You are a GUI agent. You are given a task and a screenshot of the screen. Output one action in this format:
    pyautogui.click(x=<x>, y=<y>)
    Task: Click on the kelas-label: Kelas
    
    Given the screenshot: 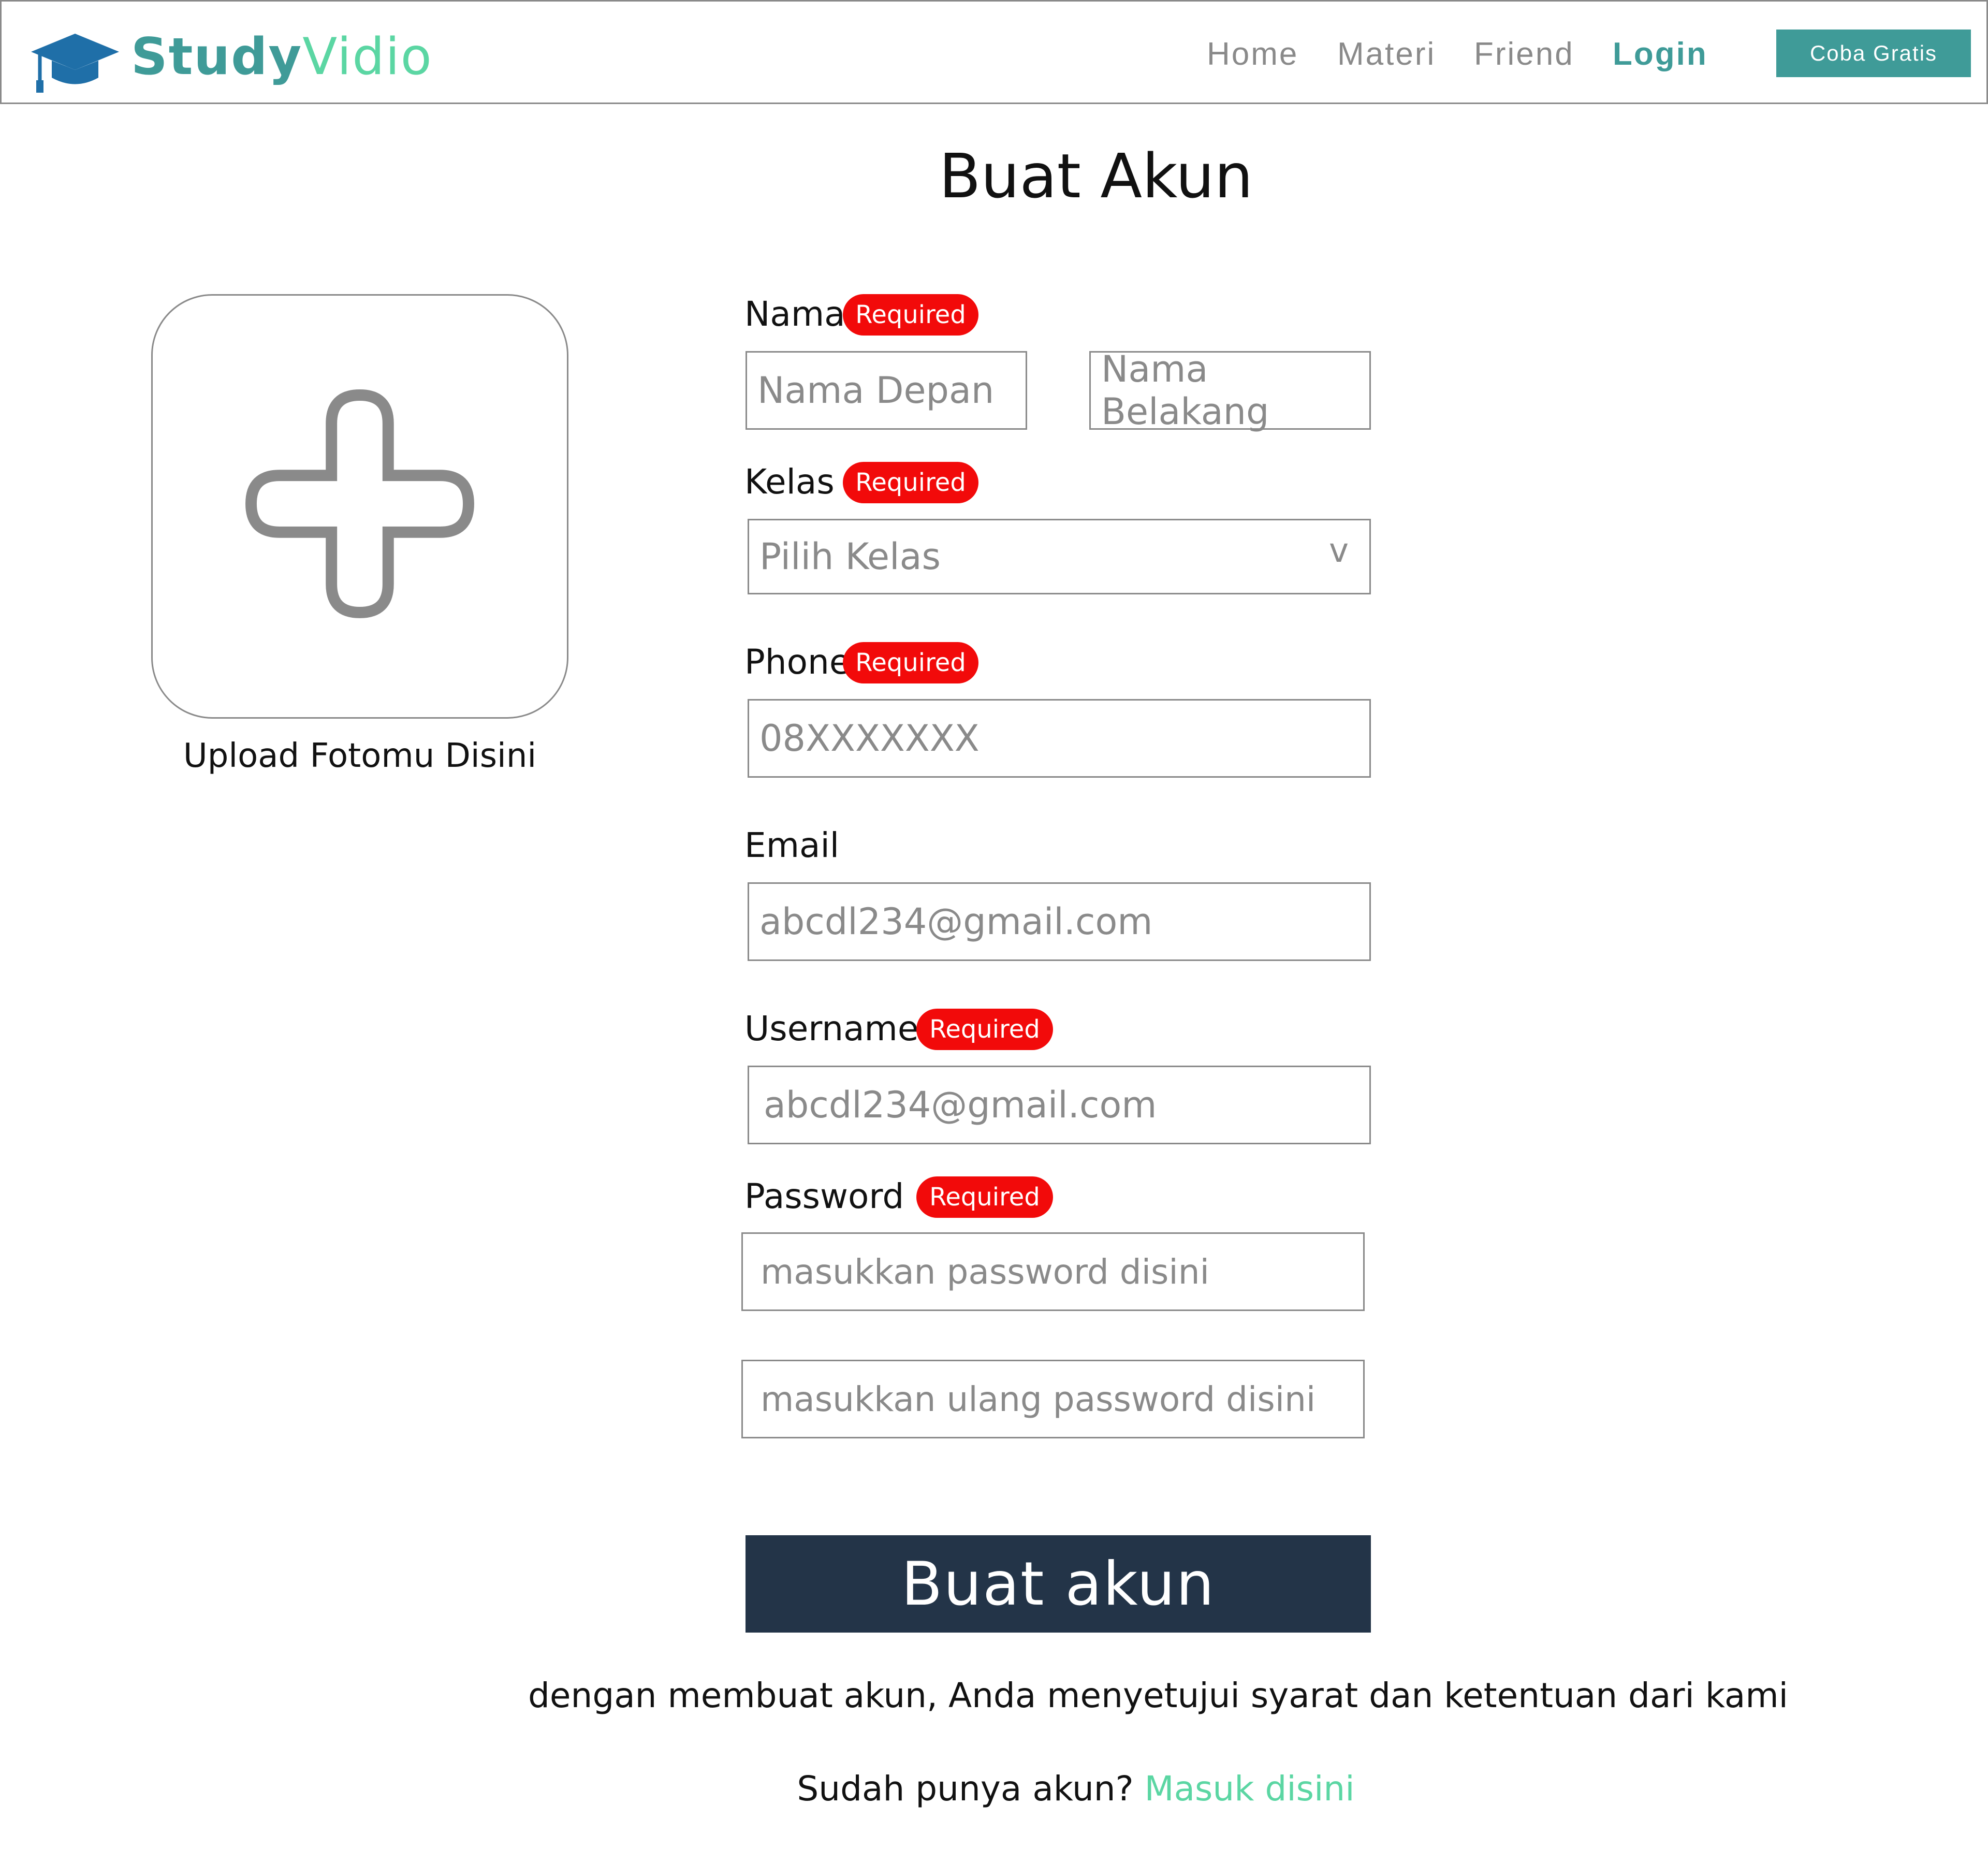 What is the action you would take?
    pyautogui.click(x=789, y=482)
    